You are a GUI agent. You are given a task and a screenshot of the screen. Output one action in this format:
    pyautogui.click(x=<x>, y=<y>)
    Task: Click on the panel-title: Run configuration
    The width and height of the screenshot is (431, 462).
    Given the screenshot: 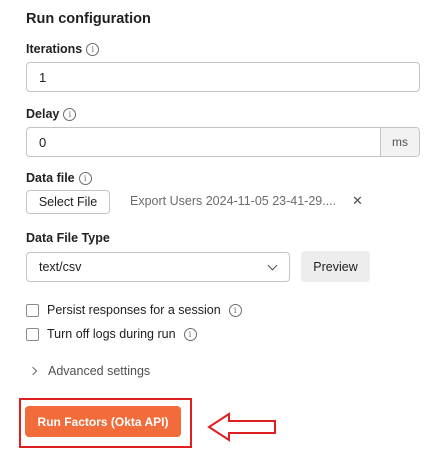 What is the action you would take?
    pyautogui.click(x=88, y=19)
    